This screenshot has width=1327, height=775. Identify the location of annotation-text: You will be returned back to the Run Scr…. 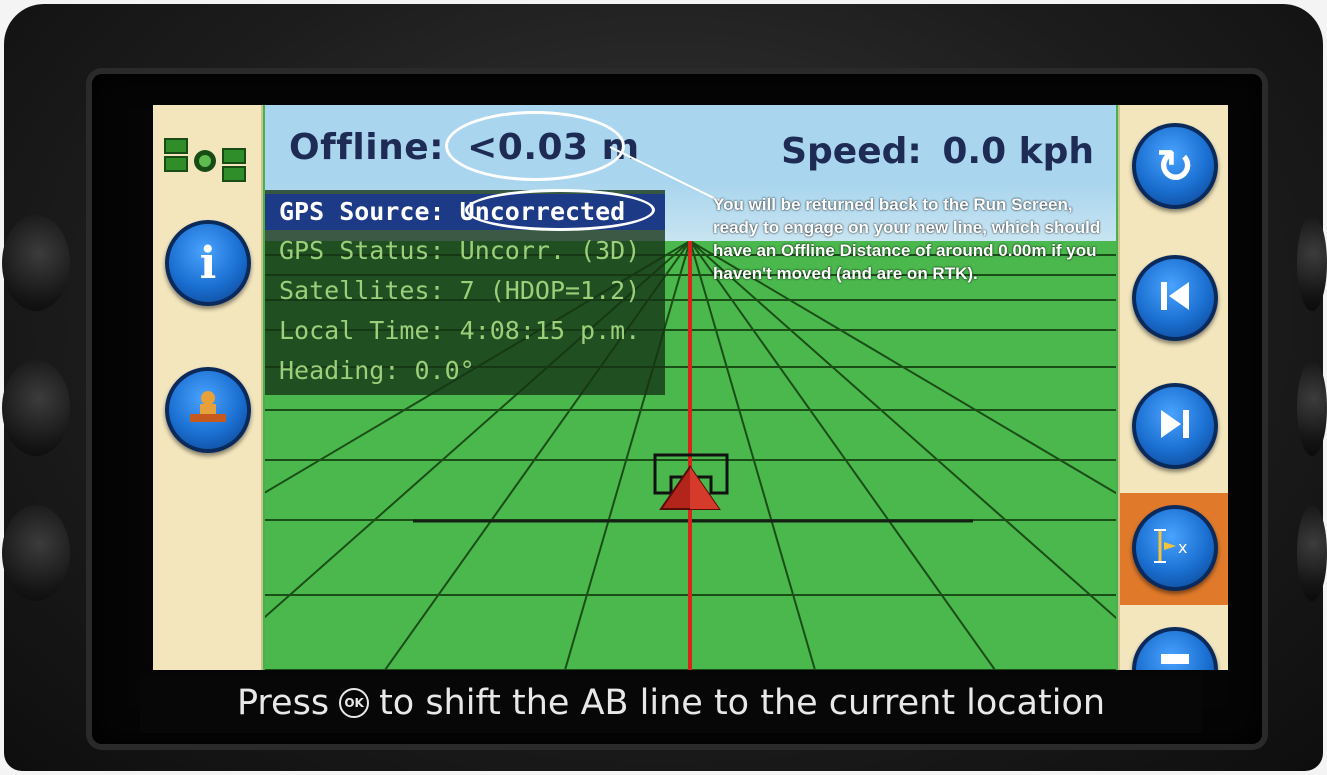
(907, 239).